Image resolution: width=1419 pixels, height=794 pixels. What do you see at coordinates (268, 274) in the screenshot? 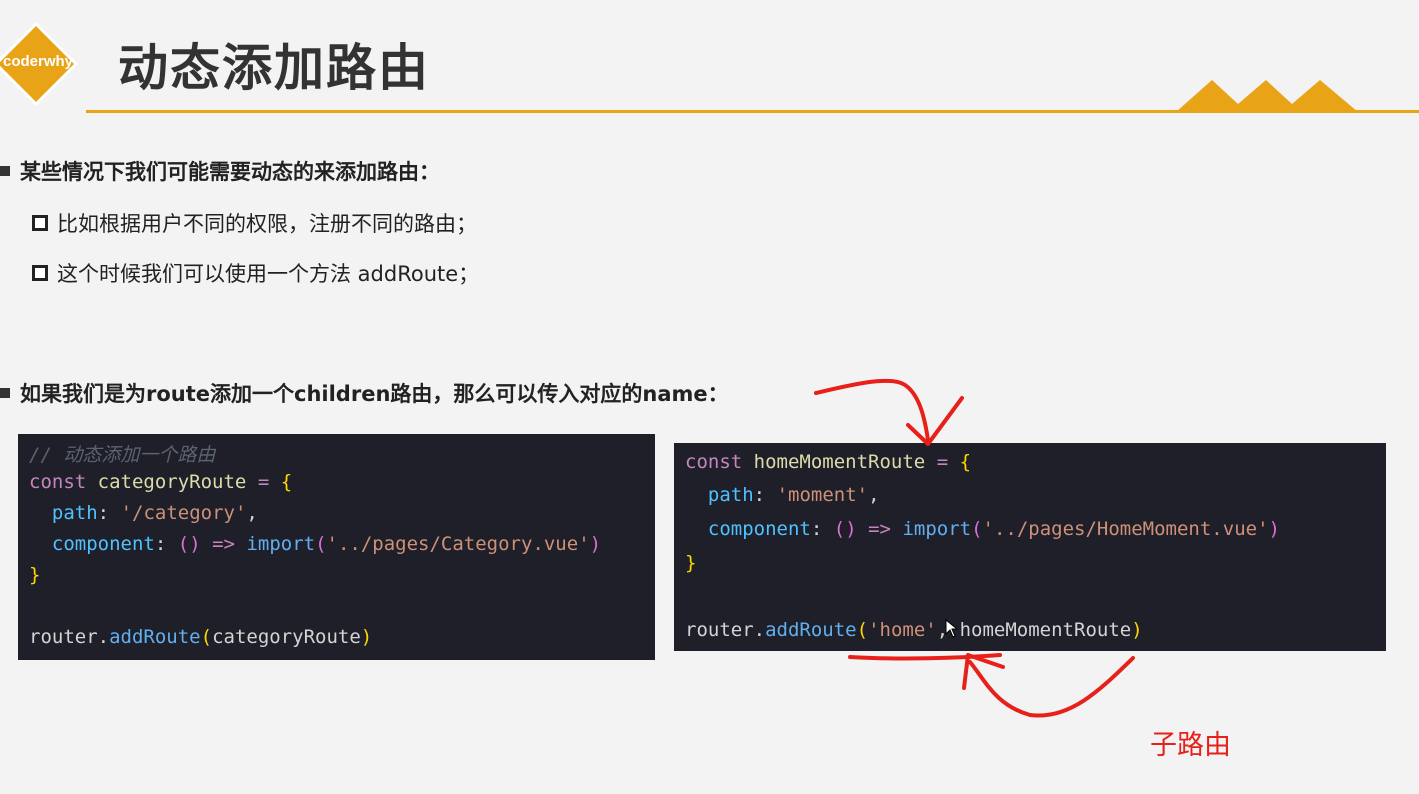
I see `bullet-text: 这个时候我们可以使用一个方法 addRoute；` at bounding box center [268, 274].